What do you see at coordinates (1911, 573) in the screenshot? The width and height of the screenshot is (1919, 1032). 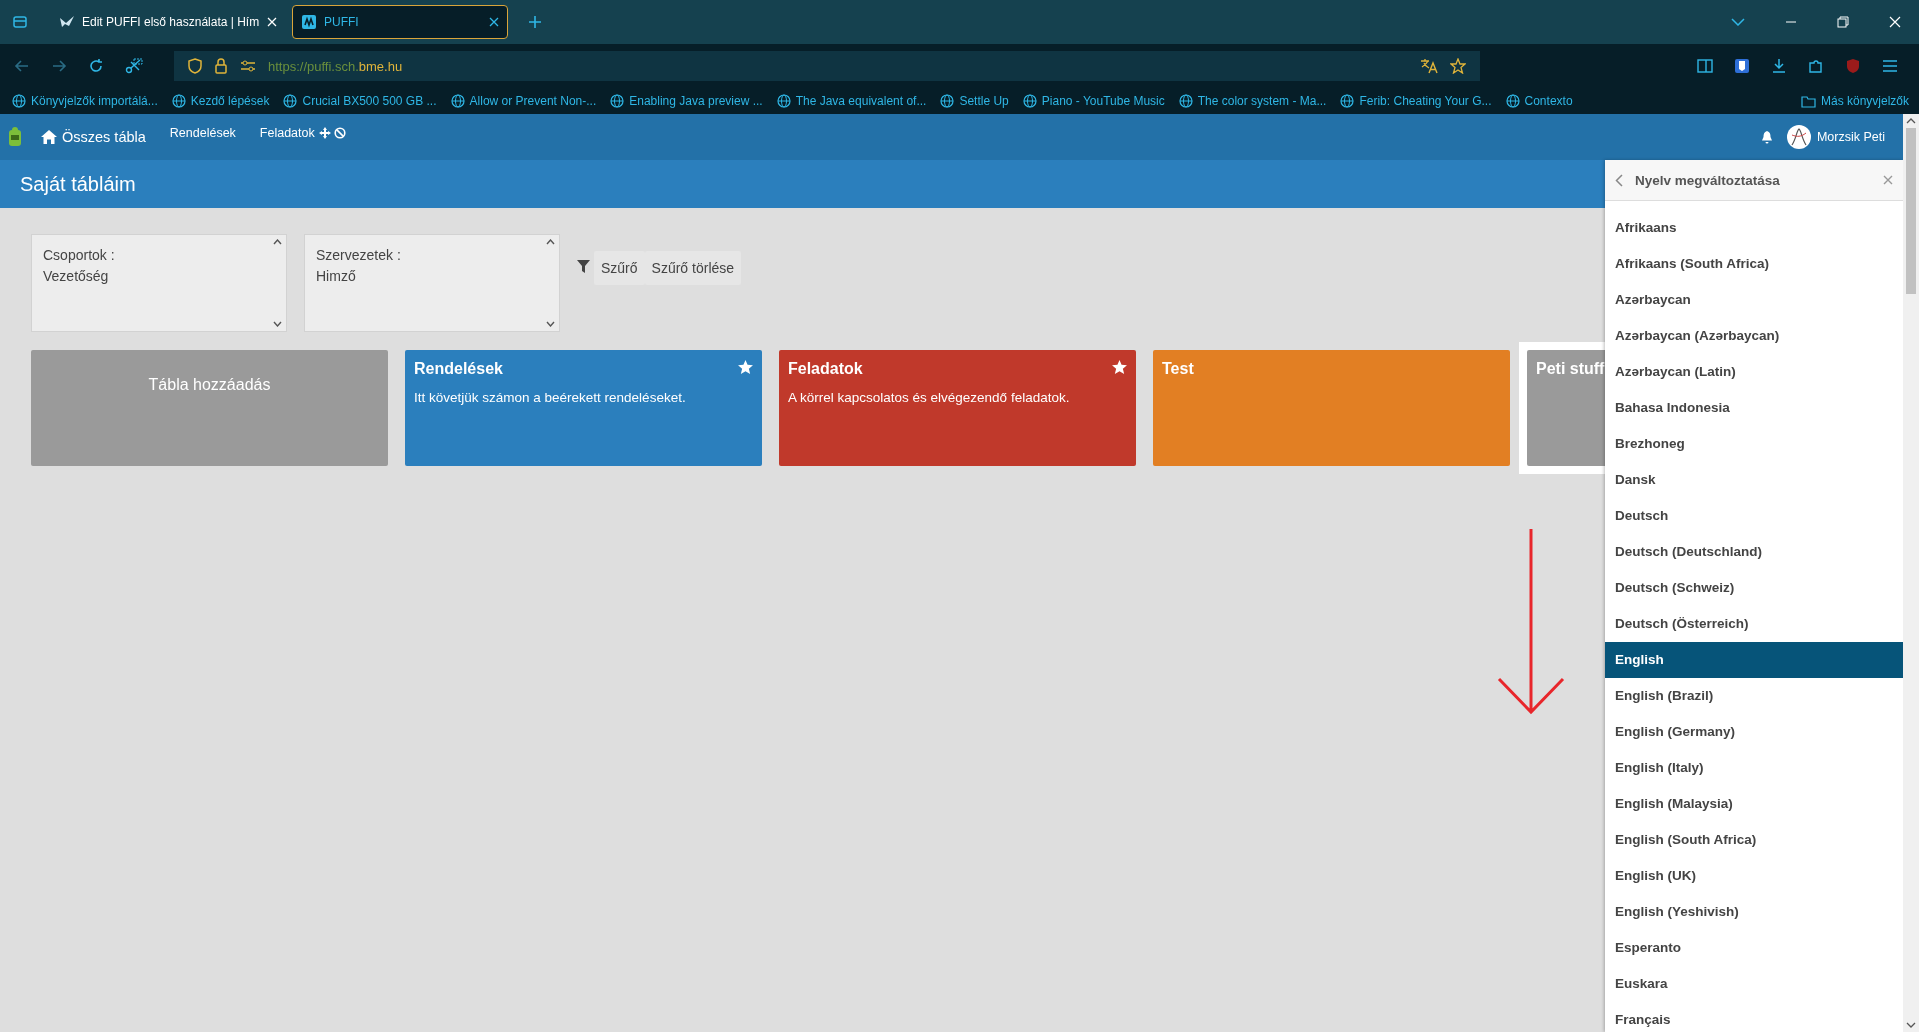 I see `scrollbar` at bounding box center [1911, 573].